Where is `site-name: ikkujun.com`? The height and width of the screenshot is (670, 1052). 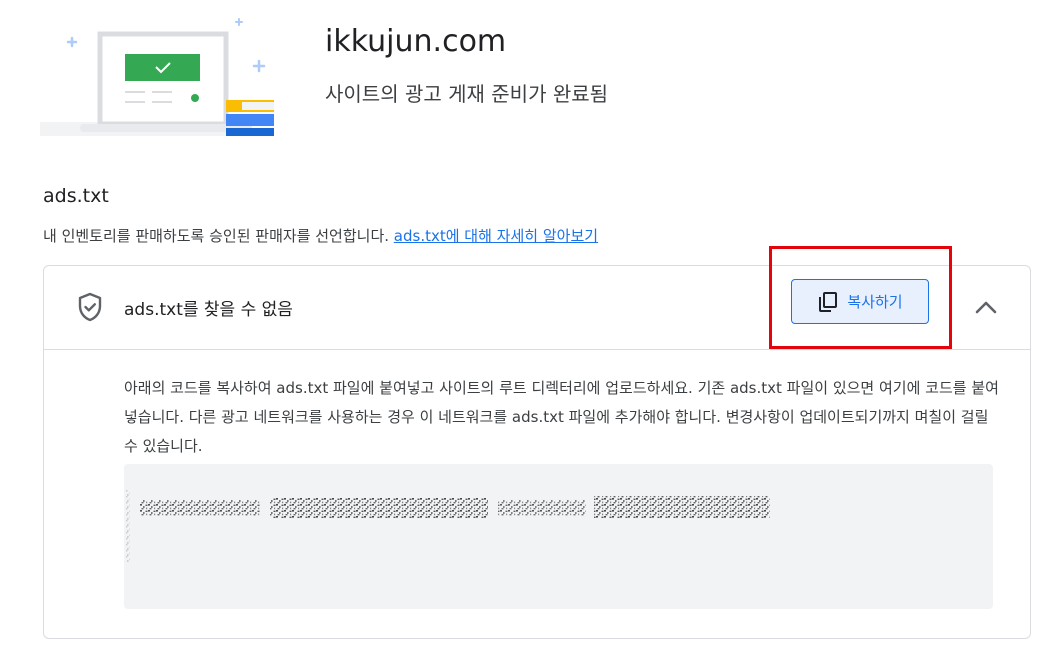 site-name: ikkujun.com is located at coordinates (416, 41).